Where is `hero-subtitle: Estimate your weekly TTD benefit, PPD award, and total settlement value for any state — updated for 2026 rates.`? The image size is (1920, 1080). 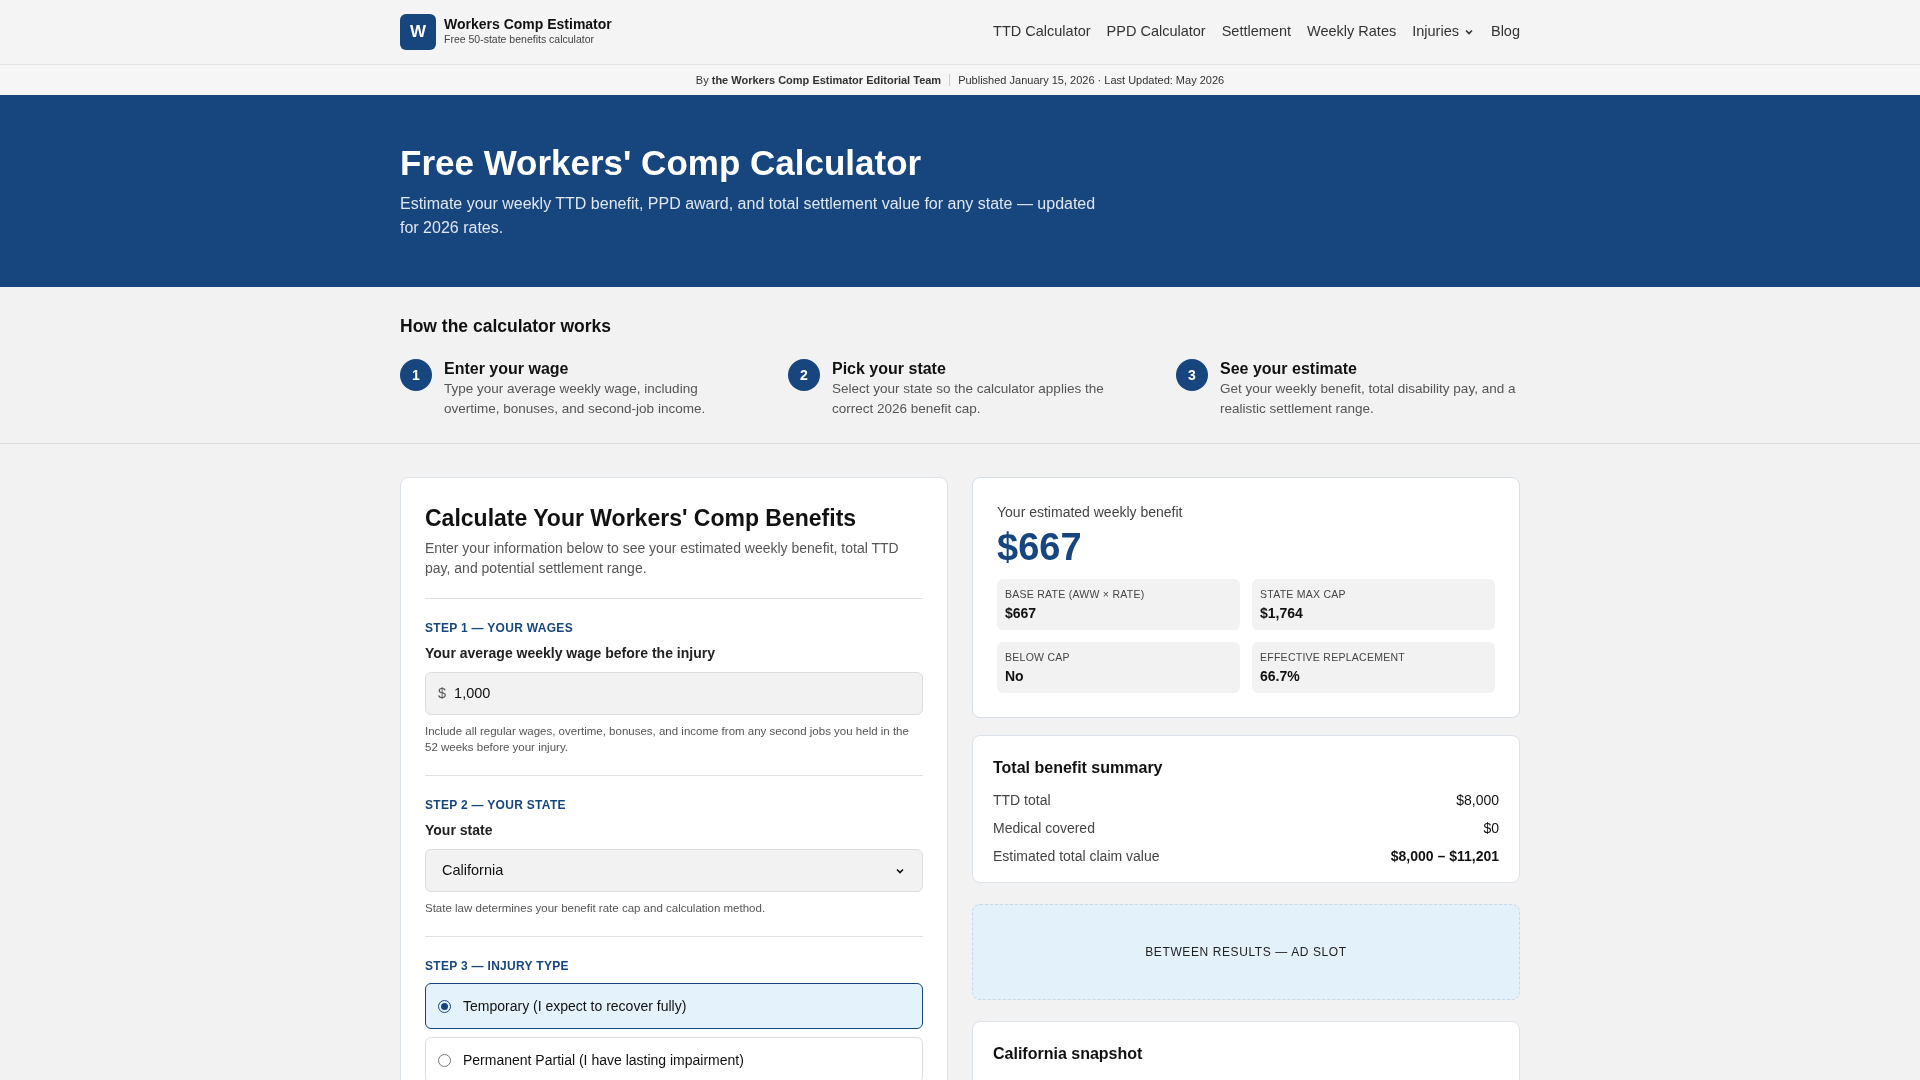
hero-subtitle: Estimate your weekly TTD benefit, PPD award, and total settlement value for any state — updated for 2026 rates. is located at coordinates (748, 216).